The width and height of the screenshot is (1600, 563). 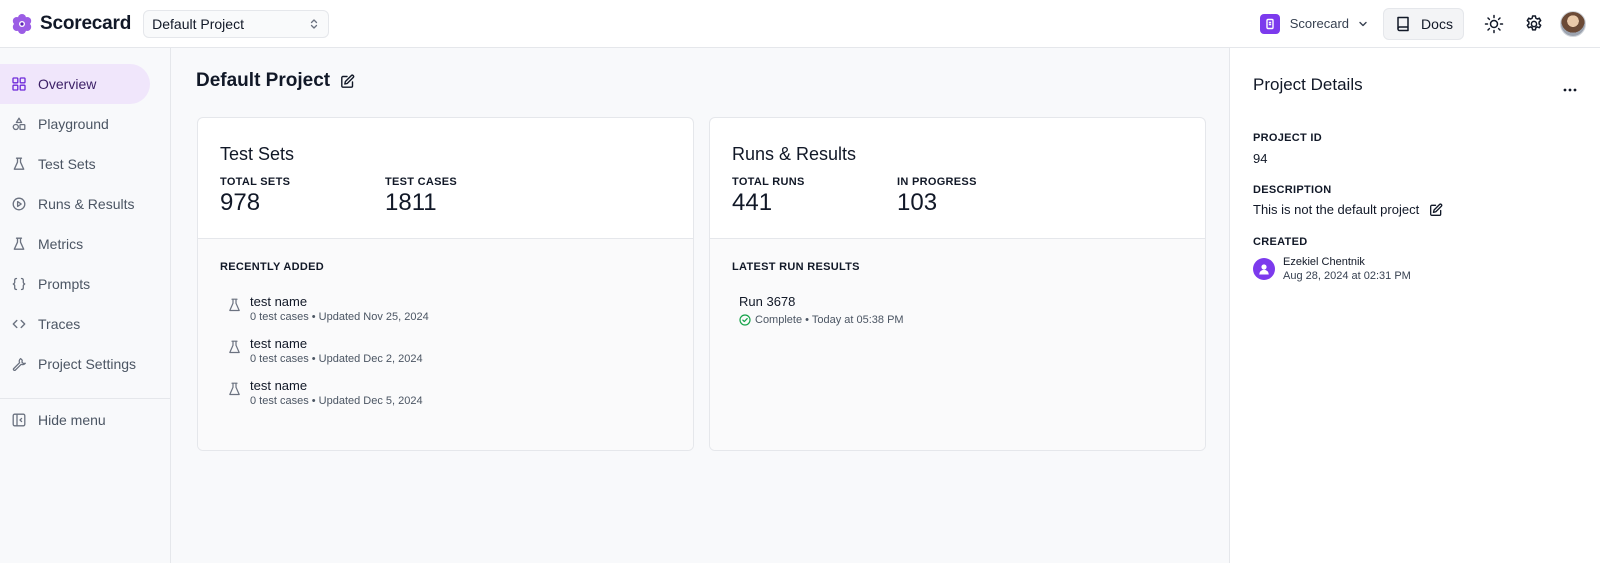 I want to click on chevron-down-icon, so click(x=1363, y=23).